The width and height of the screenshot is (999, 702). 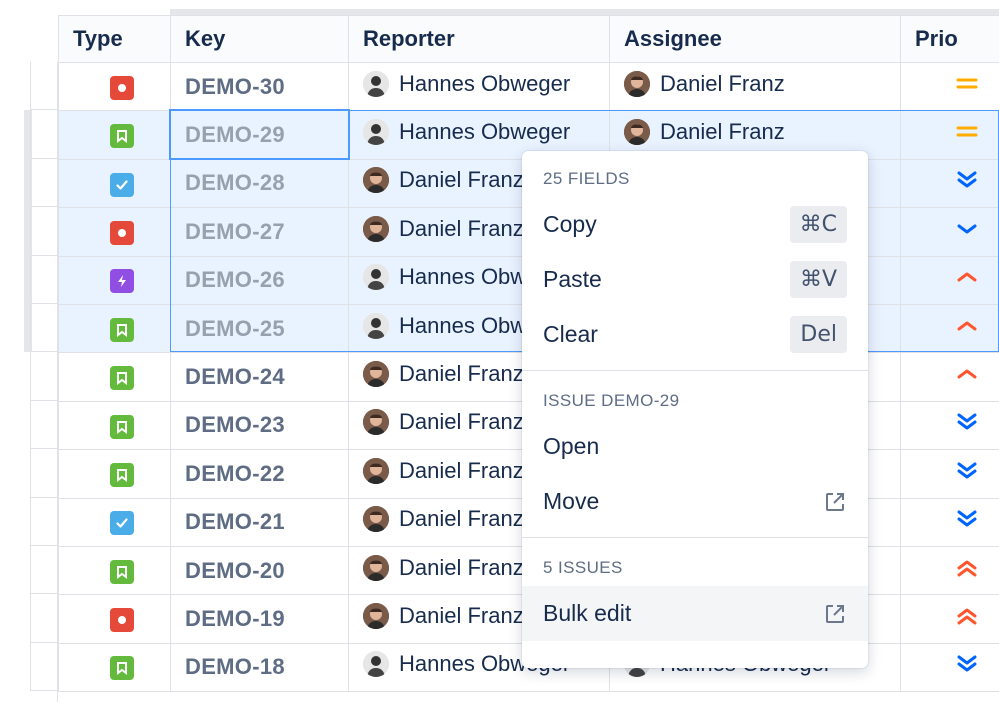 What do you see at coordinates (967, 620) in the screenshot?
I see `priority-highest-icon` at bounding box center [967, 620].